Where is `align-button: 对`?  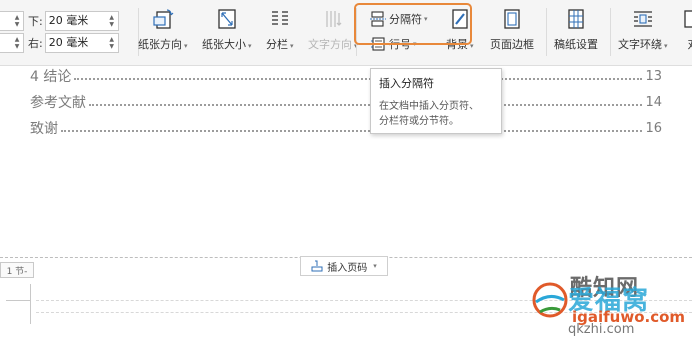
align-button: 对 is located at coordinates (686, 29).